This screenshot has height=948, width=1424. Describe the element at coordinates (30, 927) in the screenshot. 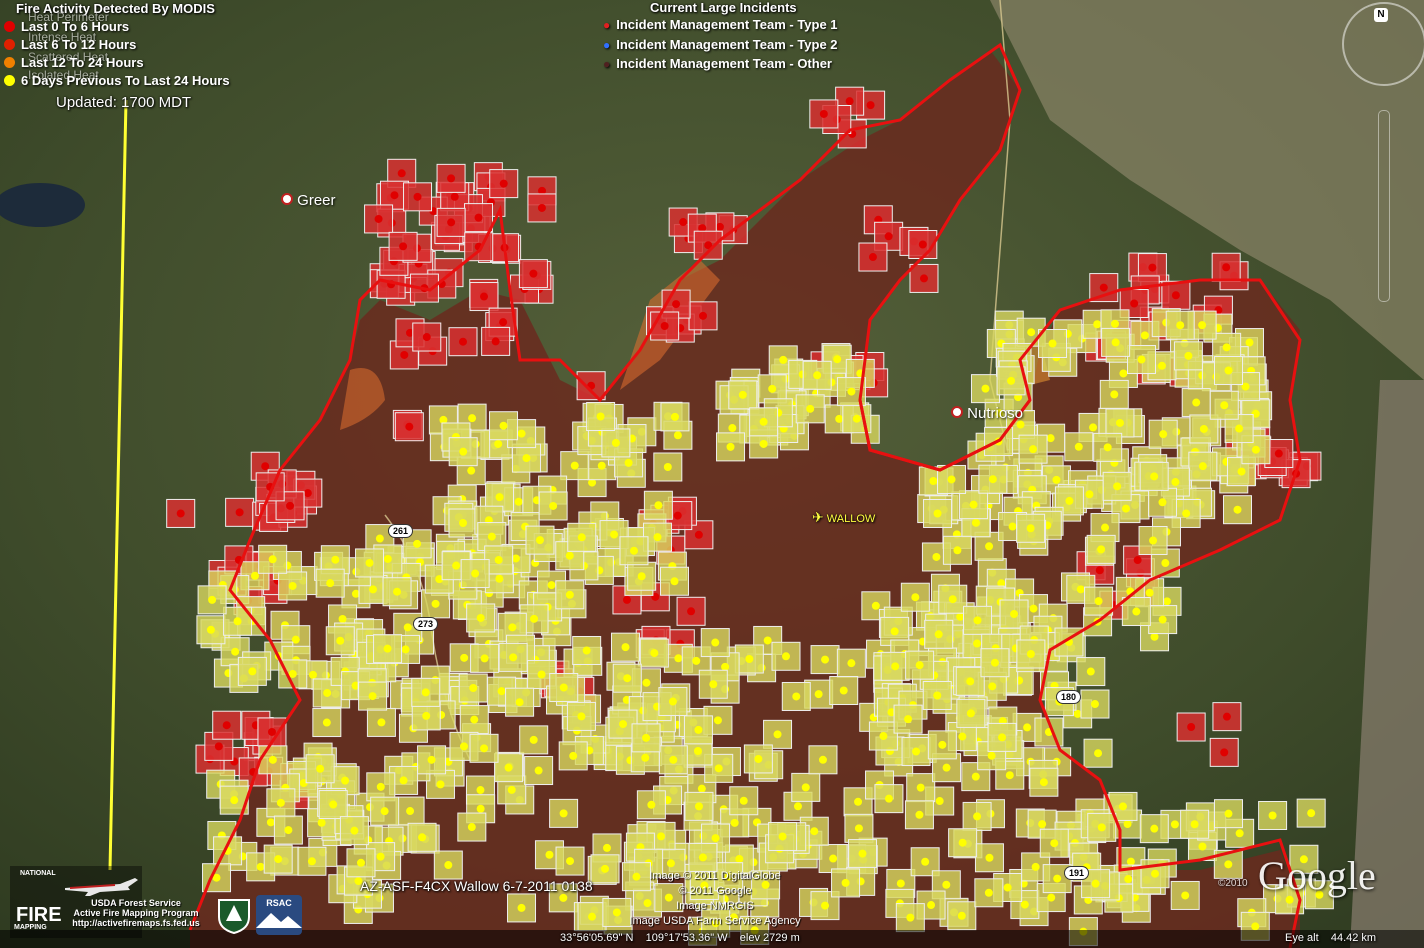

I see `nfp-mapping: MAPPING` at that location.